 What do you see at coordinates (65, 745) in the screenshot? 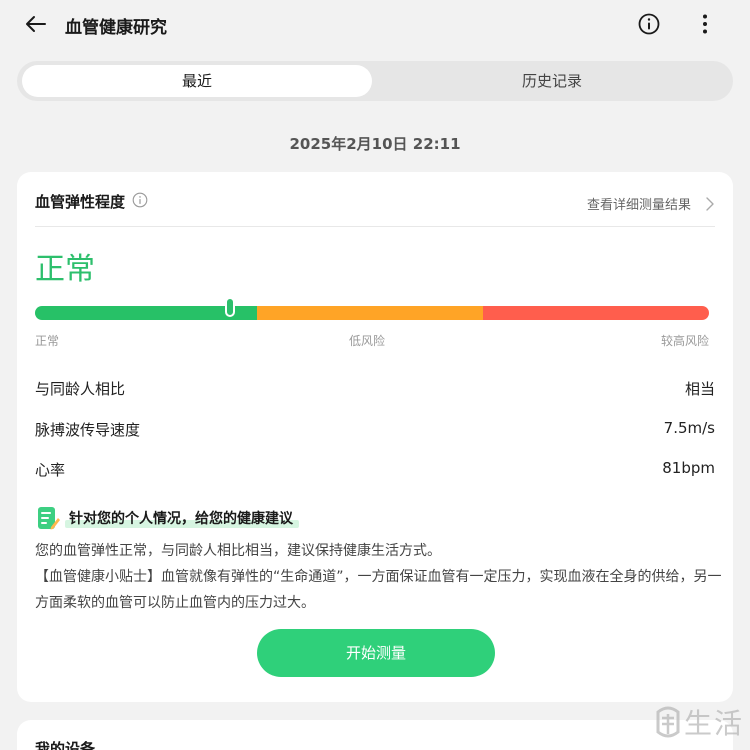
I see `devices-title: 我的设备` at bounding box center [65, 745].